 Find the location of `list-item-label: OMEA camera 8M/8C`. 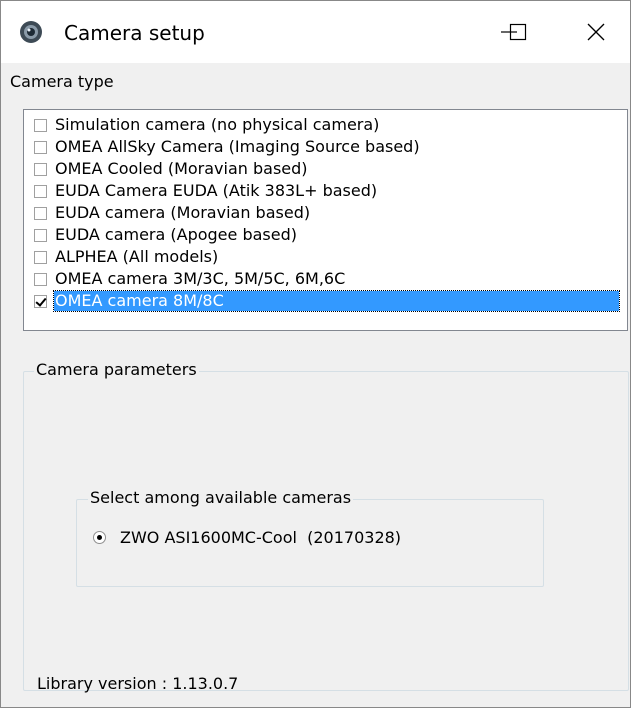

list-item-label: OMEA camera 8M/8C is located at coordinates (336, 301).